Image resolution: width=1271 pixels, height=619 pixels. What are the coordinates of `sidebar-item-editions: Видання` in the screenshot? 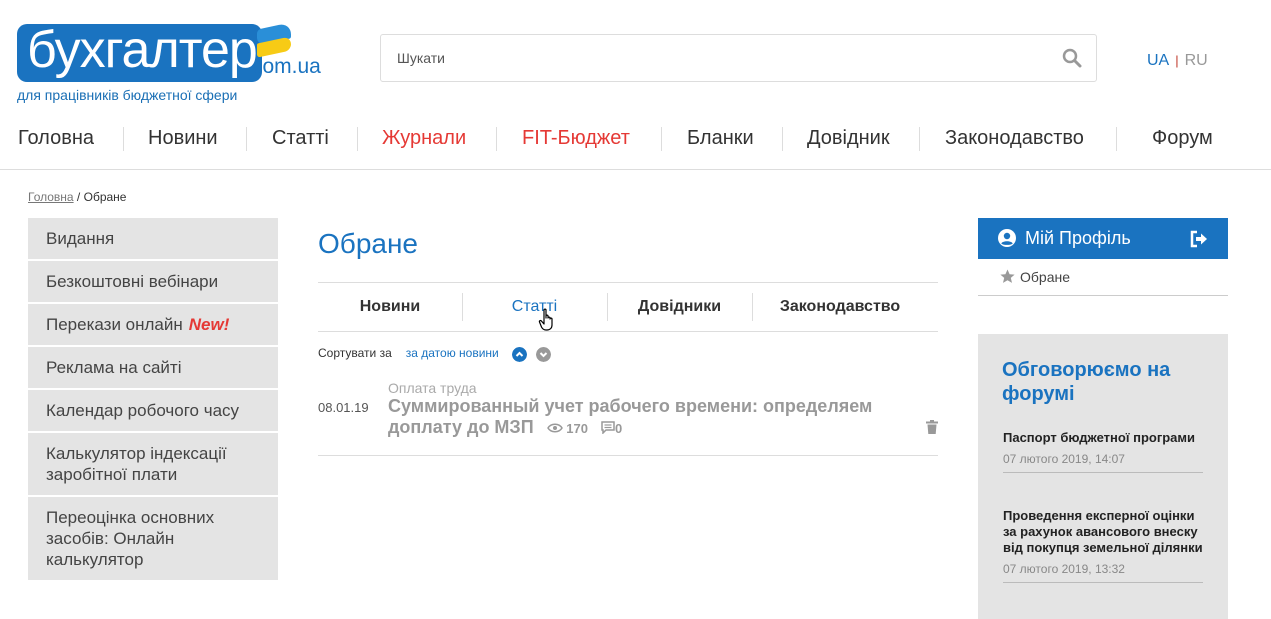 It's located at (153, 239).